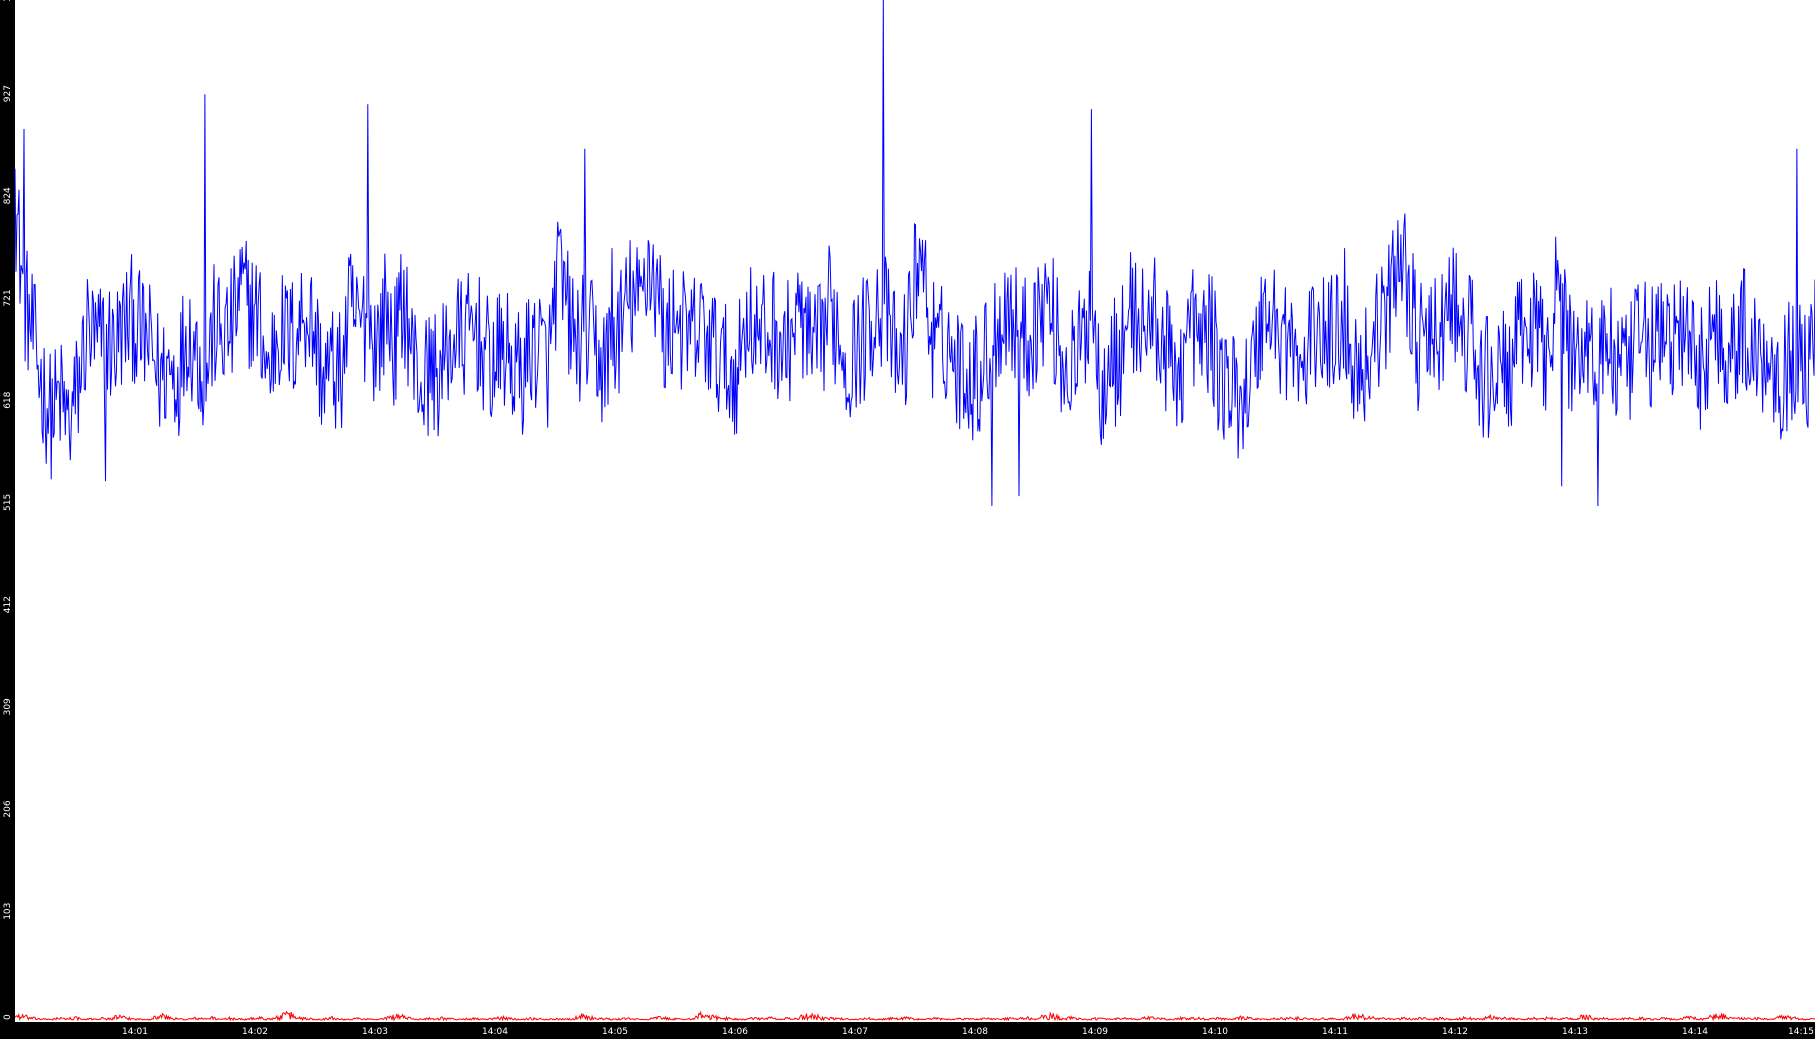 This screenshot has width=1815, height=1044. I want to click on x-tick-label: 14:11, so click(1335, 1032).